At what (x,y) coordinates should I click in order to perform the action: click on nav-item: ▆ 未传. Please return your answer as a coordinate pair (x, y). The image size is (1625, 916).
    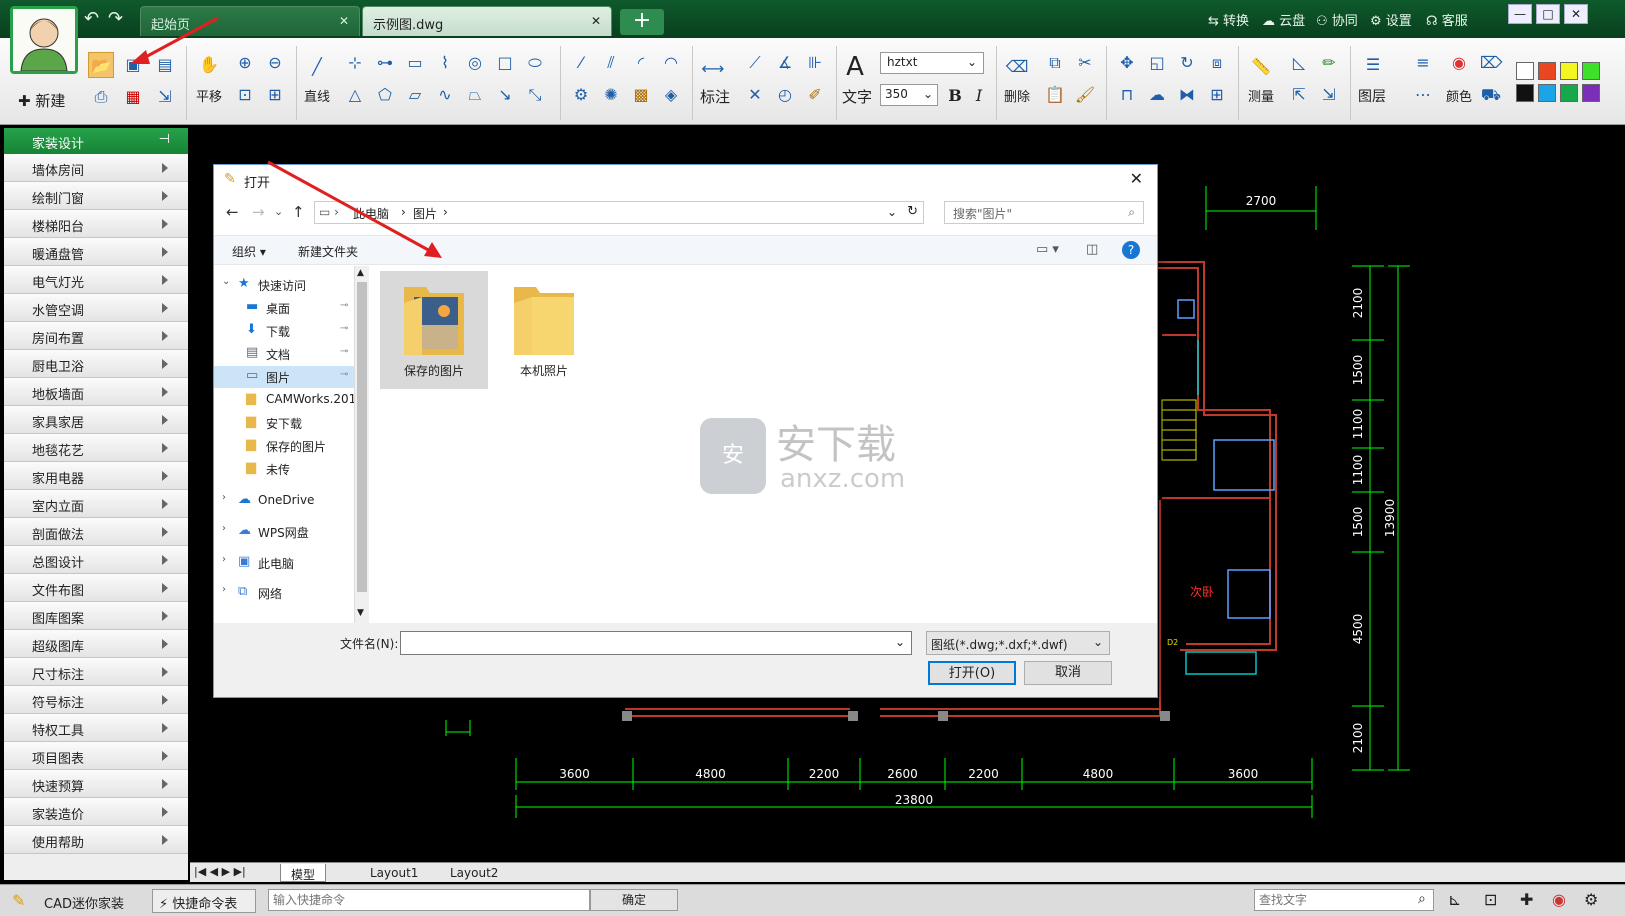
    Looking at the image, I should click on (284, 469).